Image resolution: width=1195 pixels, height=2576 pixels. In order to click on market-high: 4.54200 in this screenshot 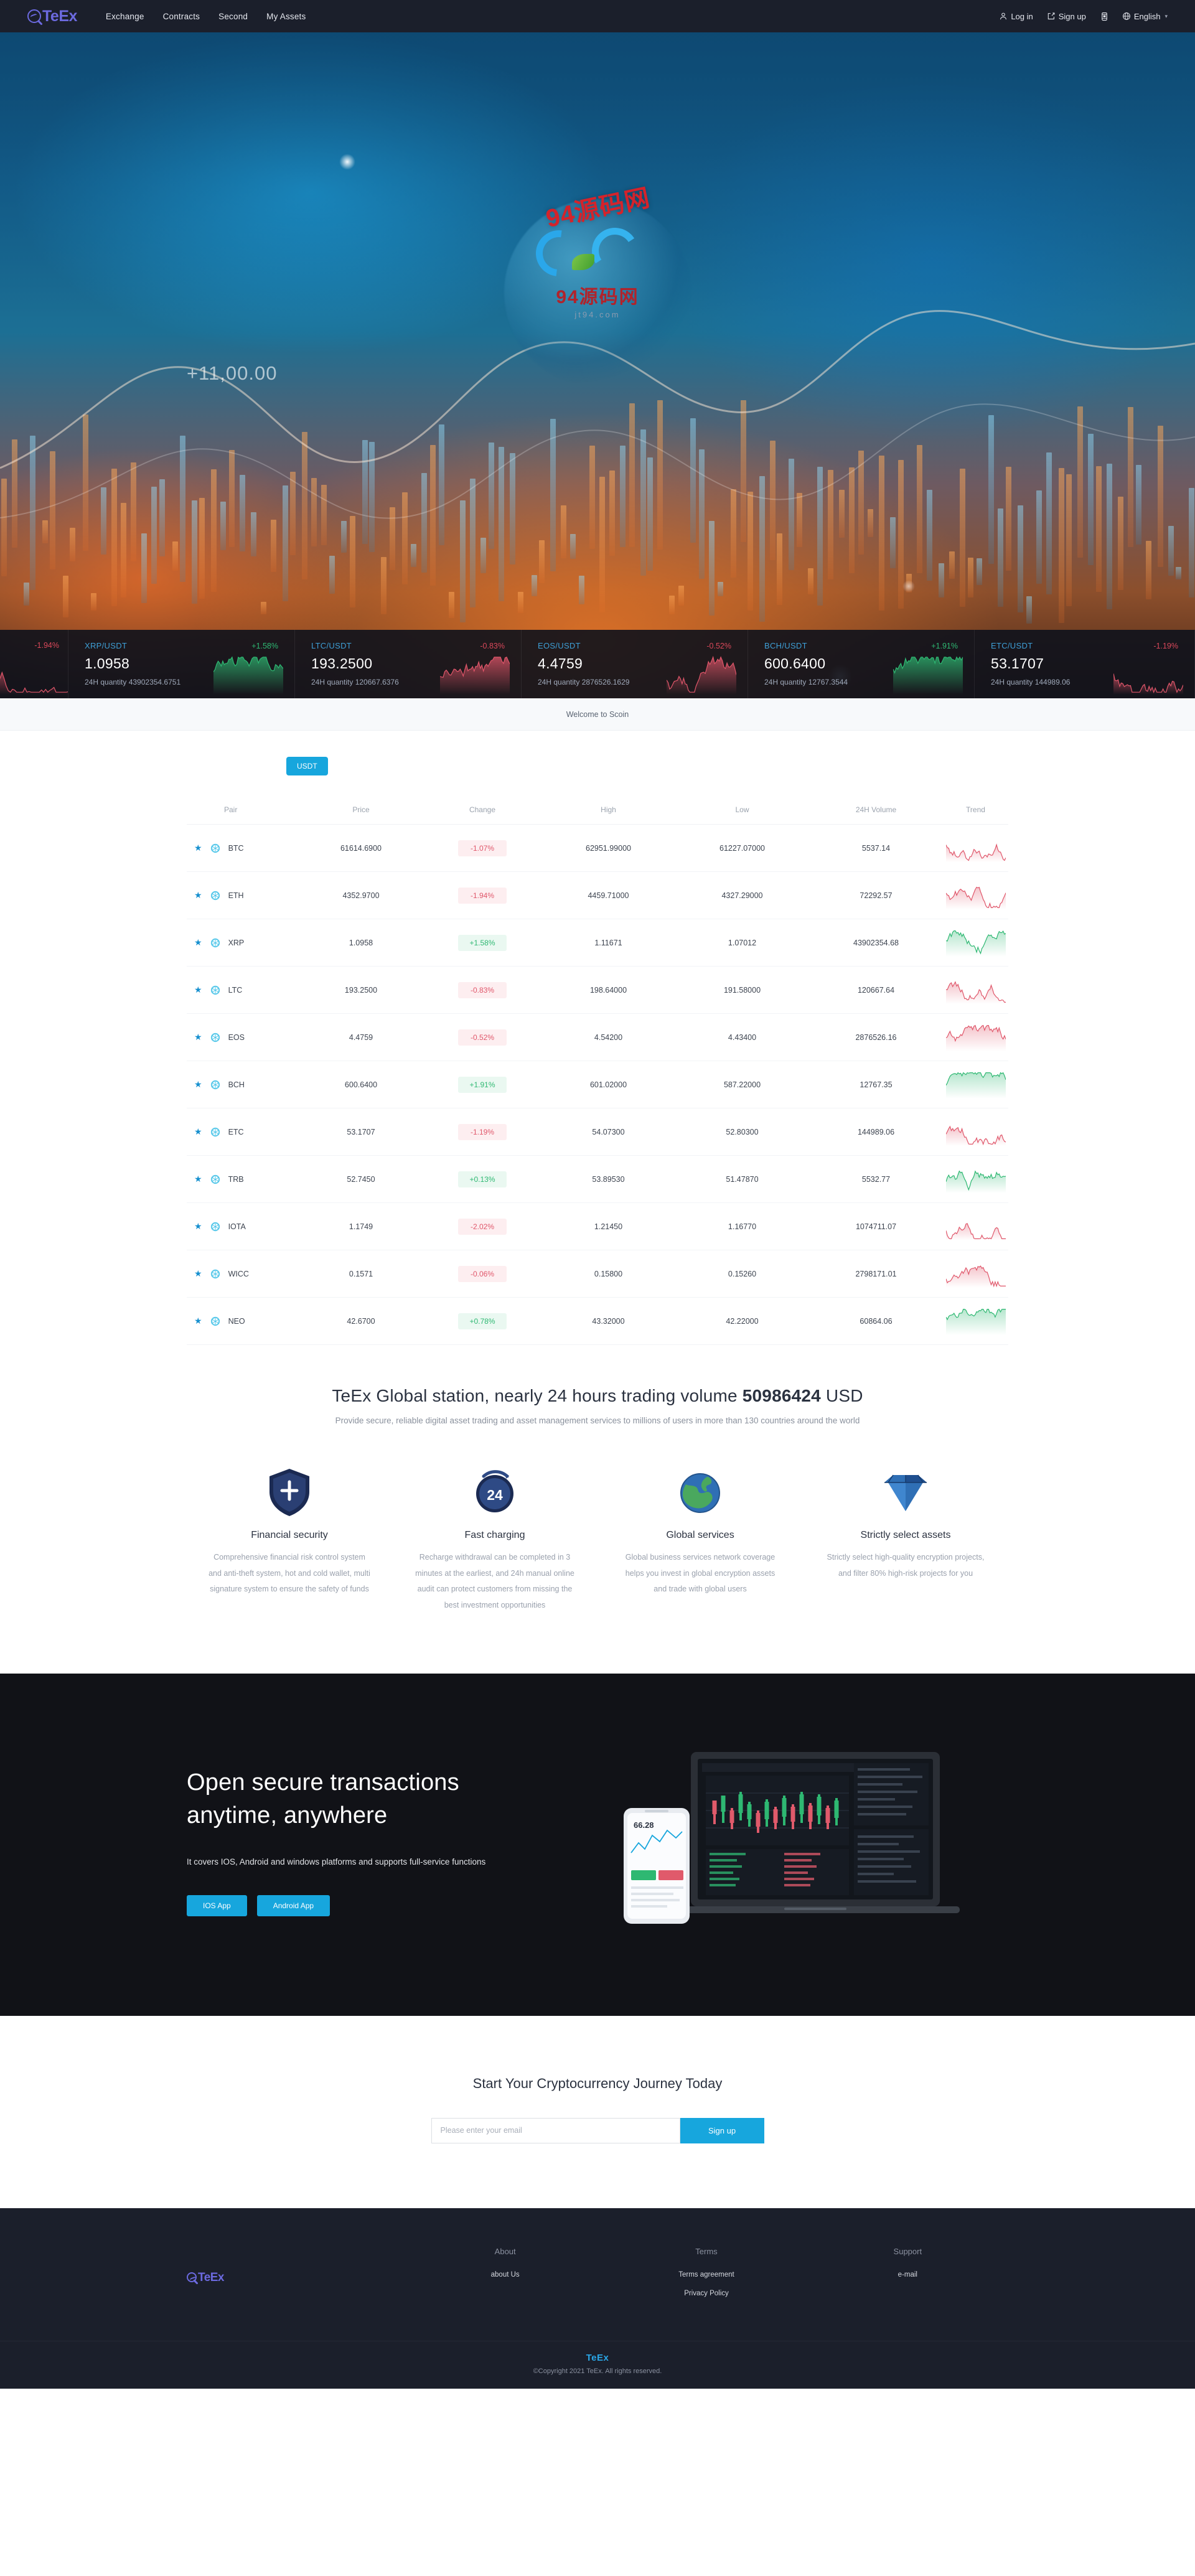, I will do `click(609, 1037)`.